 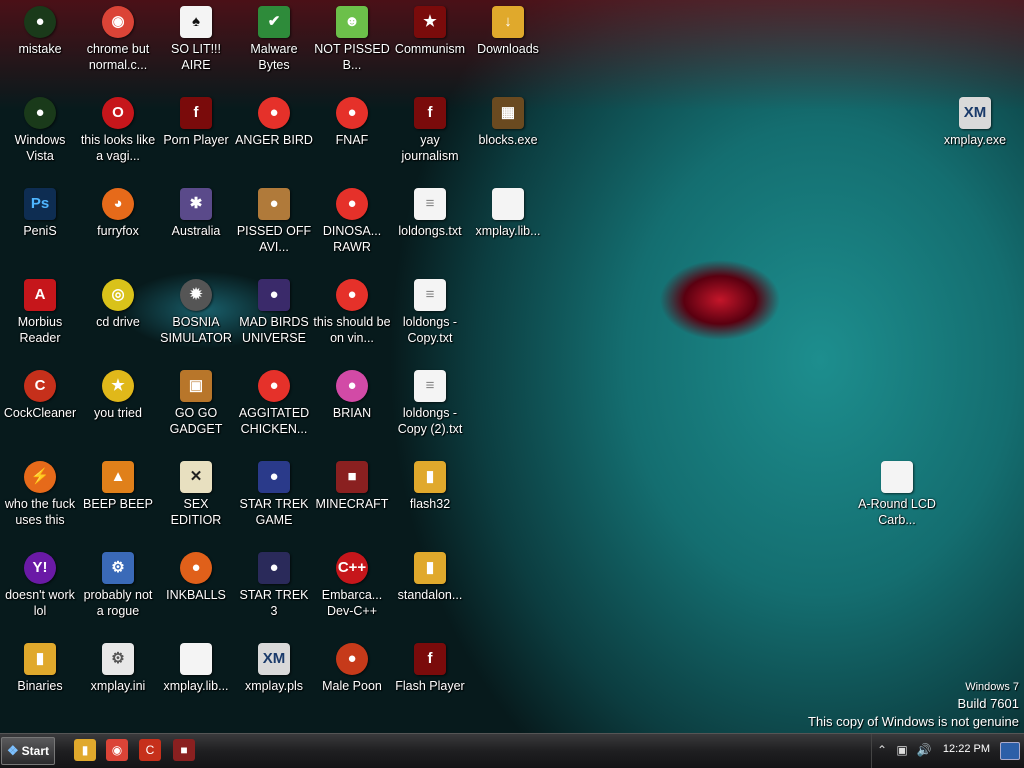 What do you see at coordinates (184, 750) in the screenshot?
I see `taskbar-minecraft: ■` at bounding box center [184, 750].